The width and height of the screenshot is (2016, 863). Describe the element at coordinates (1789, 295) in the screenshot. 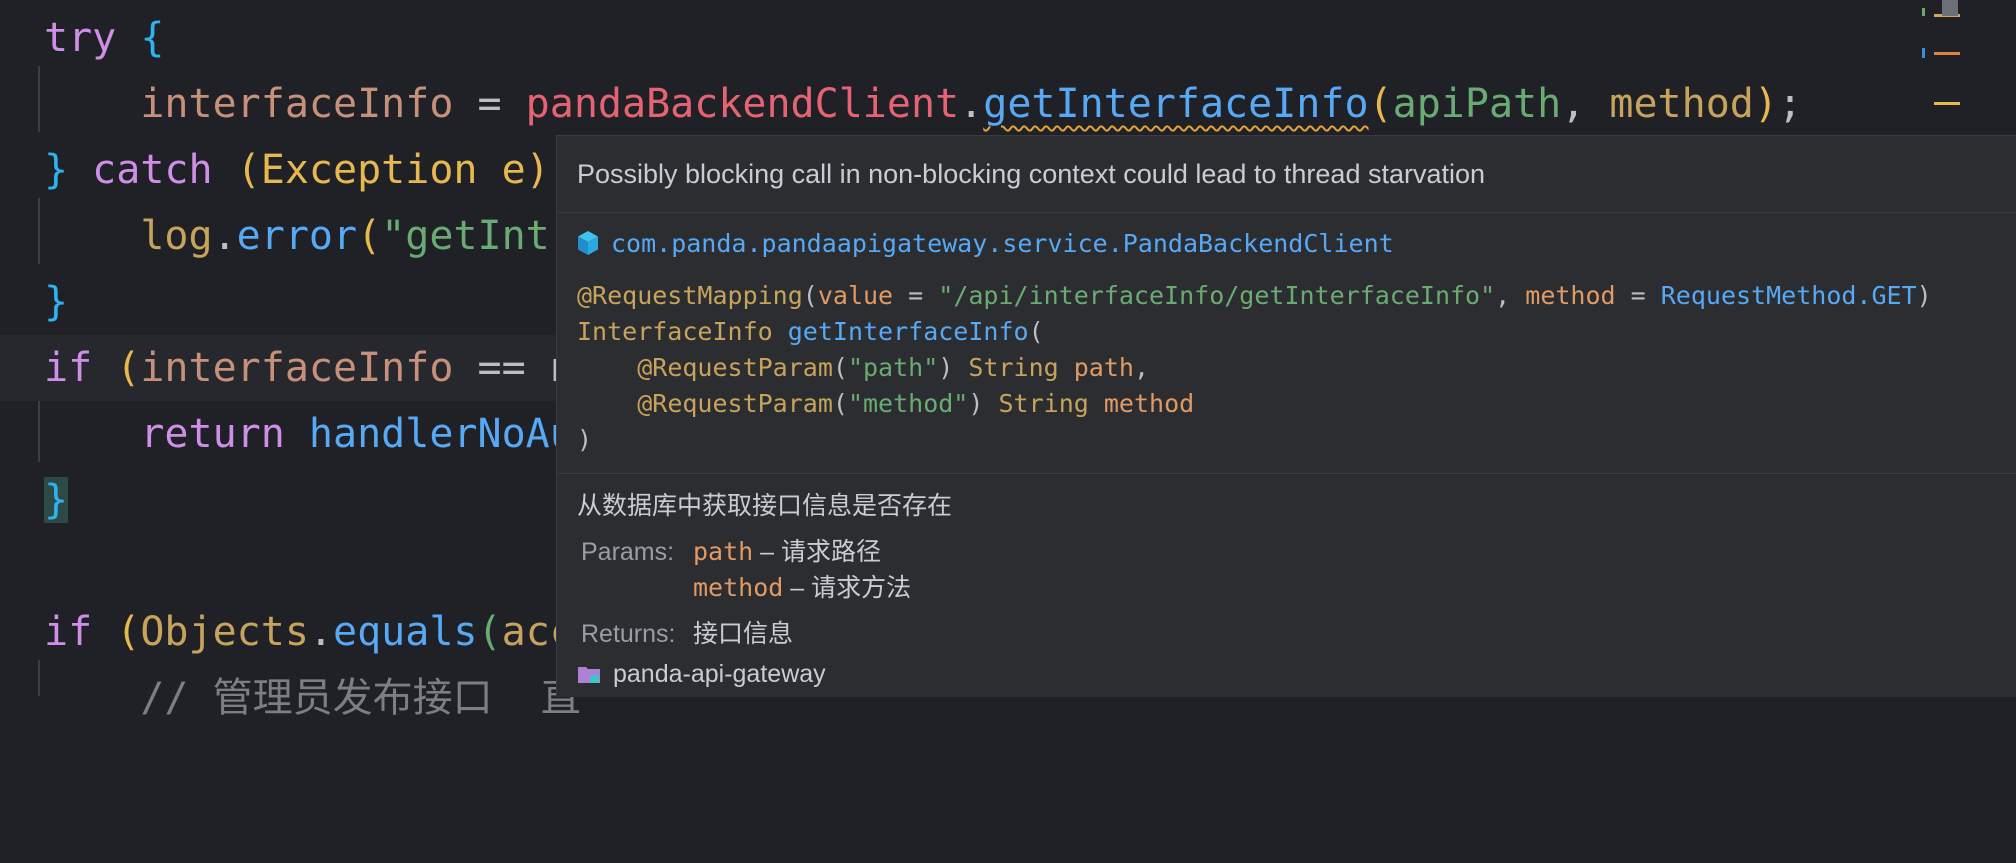

I see `enum-link: RequestMethod.GET` at that location.